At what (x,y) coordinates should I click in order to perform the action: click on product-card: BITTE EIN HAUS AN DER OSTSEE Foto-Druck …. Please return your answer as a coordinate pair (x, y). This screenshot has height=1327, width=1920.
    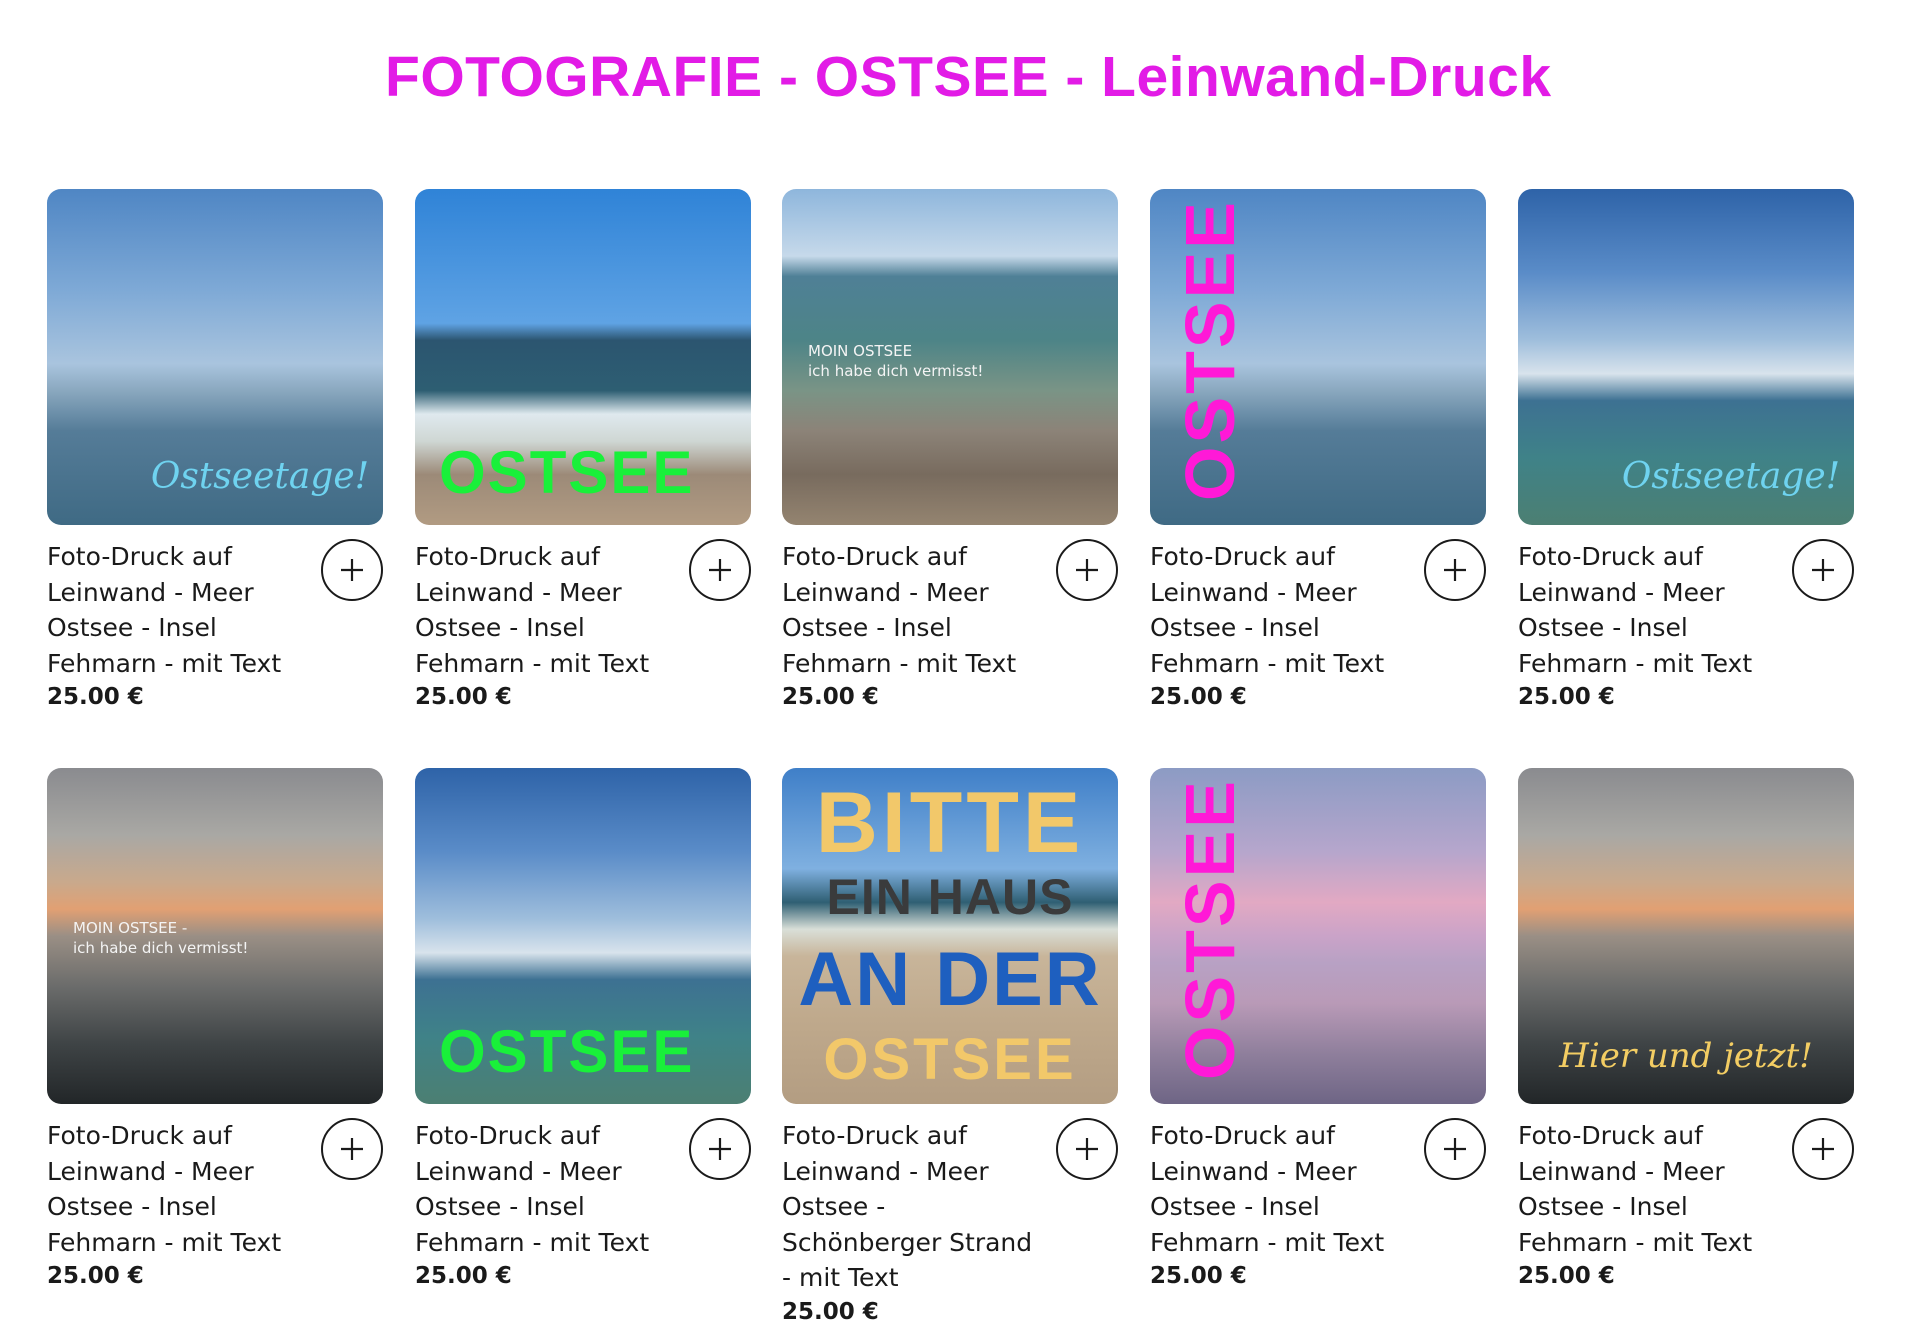
    Looking at the image, I should click on (952, 1047).